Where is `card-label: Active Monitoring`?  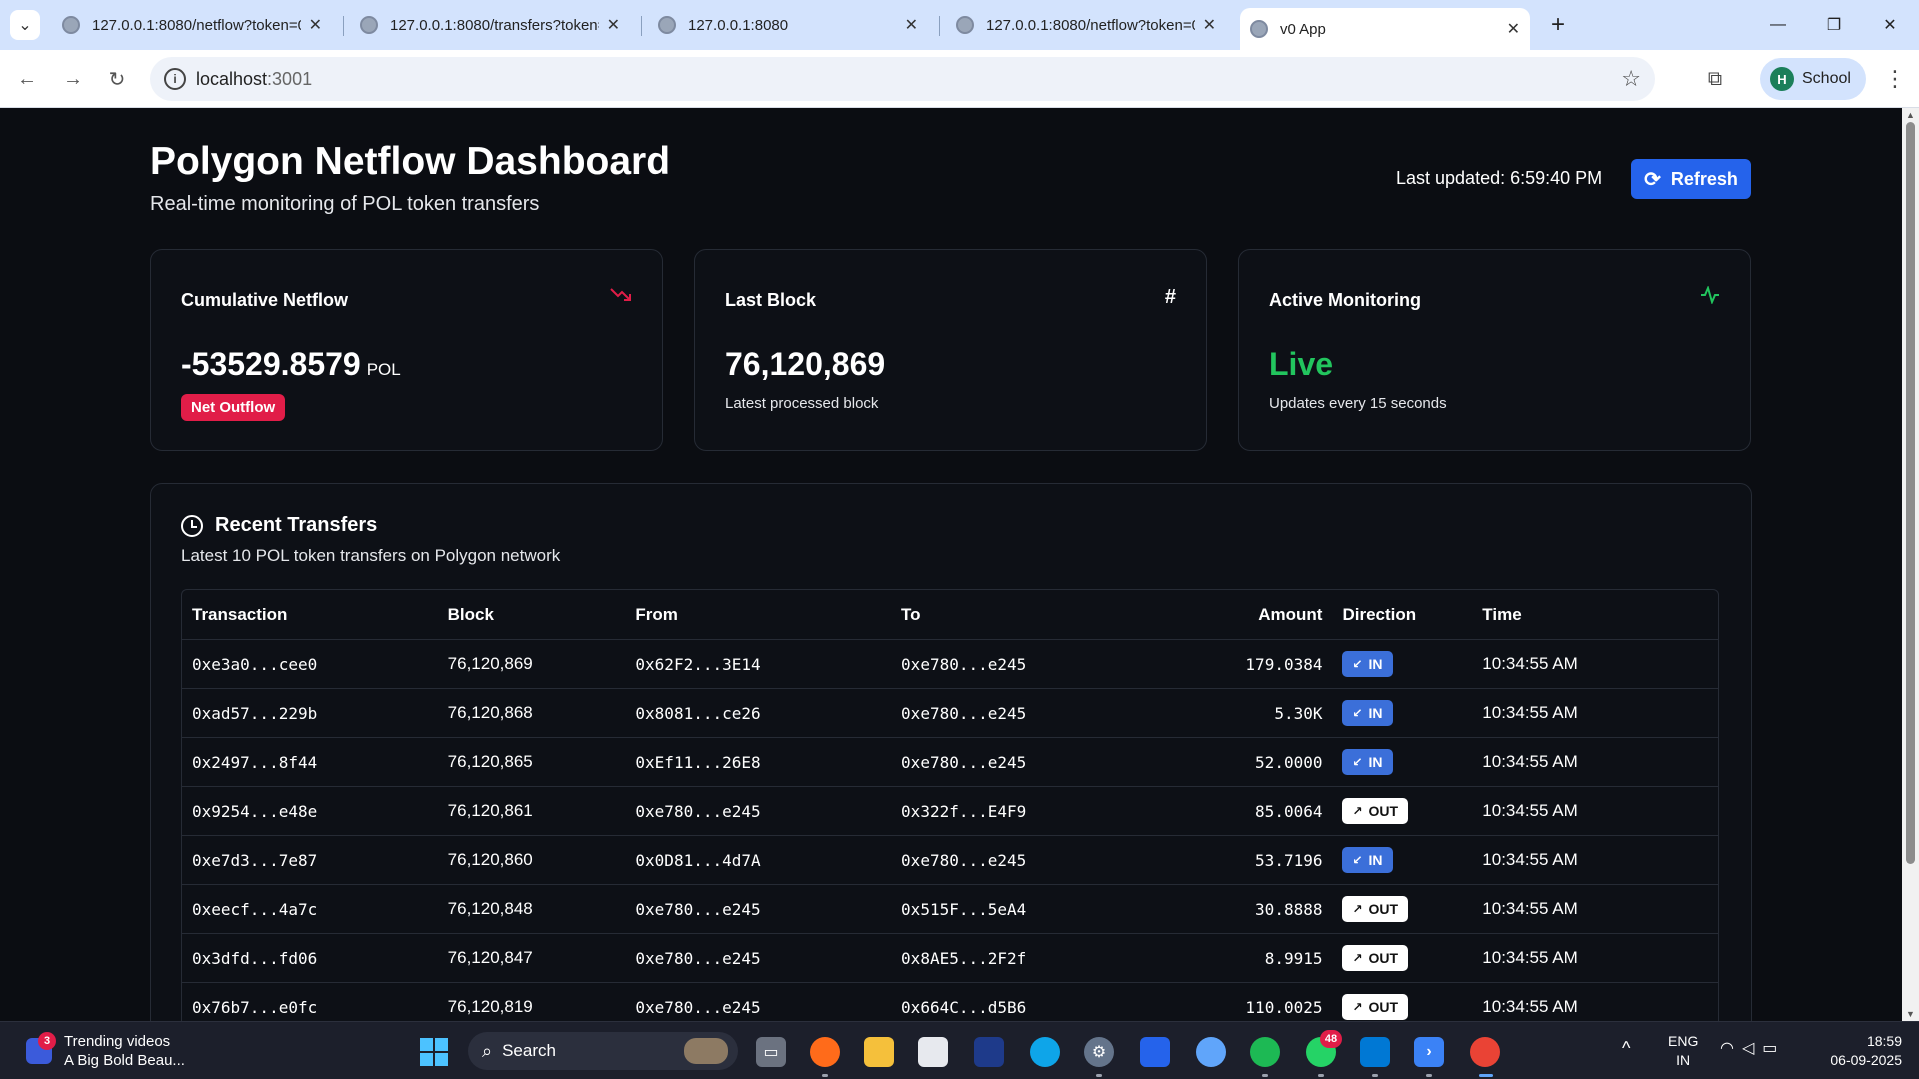
card-label: Active Monitoring is located at coordinates (1345, 300).